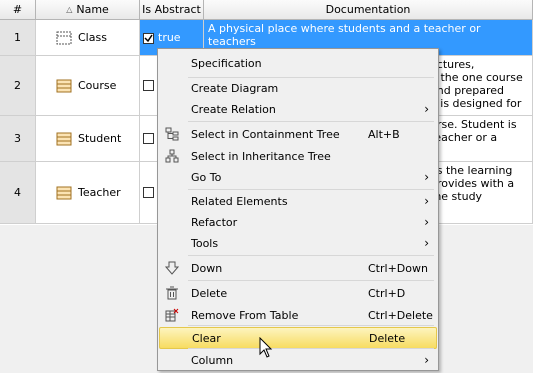 This screenshot has height=373, width=533. What do you see at coordinates (172, 268) in the screenshot?
I see `arrow-down-icon` at bounding box center [172, 268].